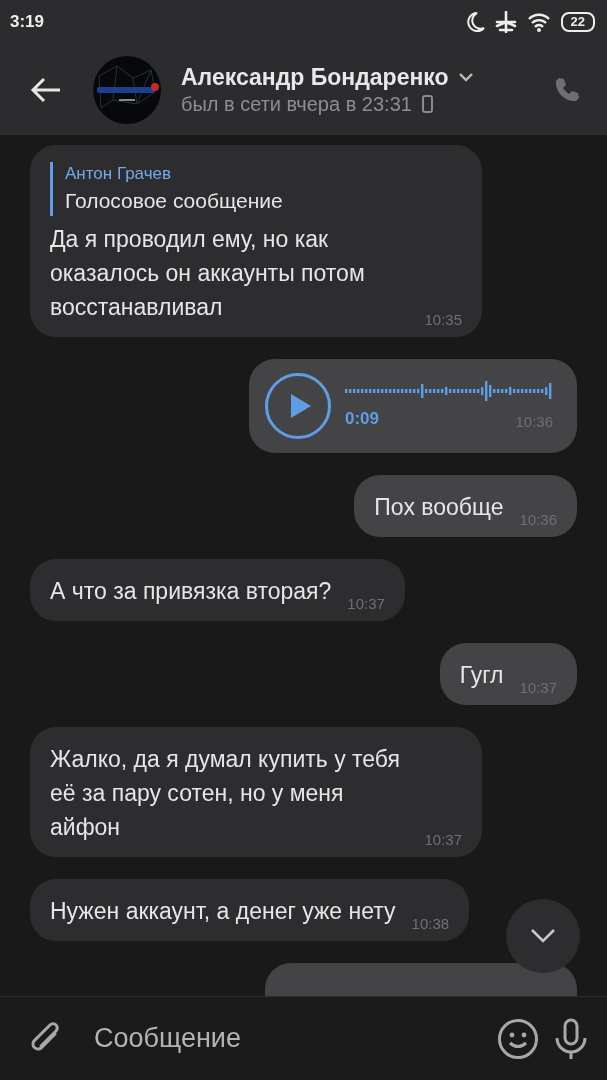  I want to click on message-input-field: Сообщение, so click(287, 1038).